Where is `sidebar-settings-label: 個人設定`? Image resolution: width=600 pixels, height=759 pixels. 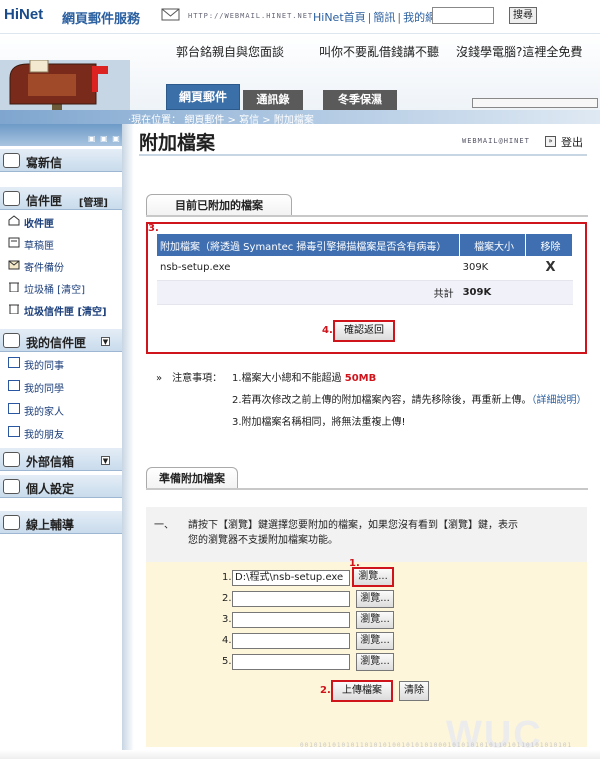 sidebar-settings-label: 個人設定 is located at coordinates (50, 489).